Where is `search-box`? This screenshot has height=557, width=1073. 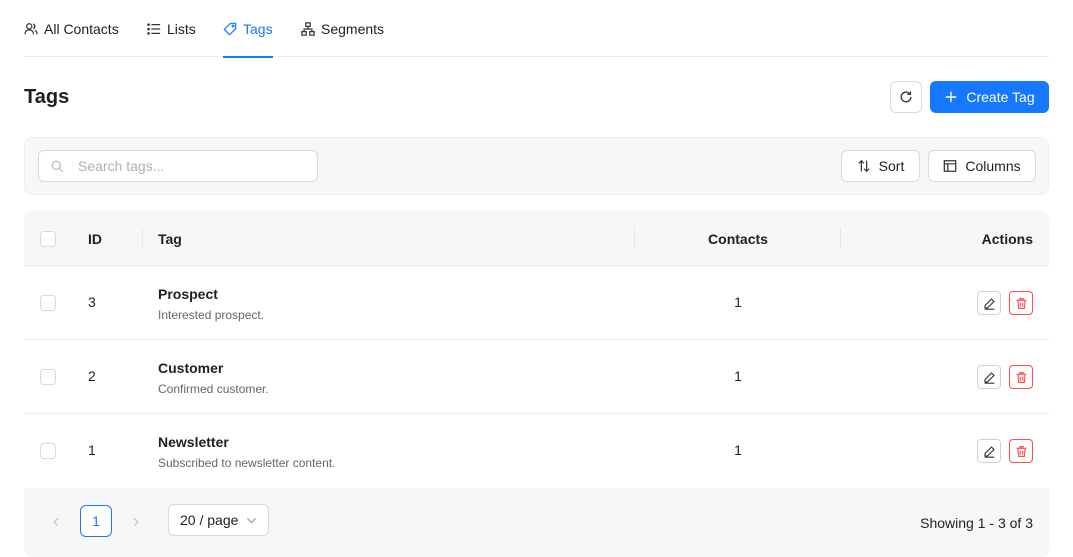
search-box is located at coordinates (178, 166).